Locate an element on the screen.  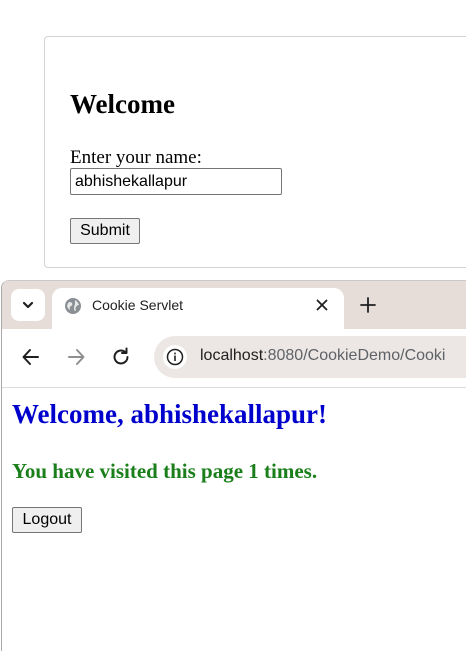
info-icon is located at coordinates (175, 357).